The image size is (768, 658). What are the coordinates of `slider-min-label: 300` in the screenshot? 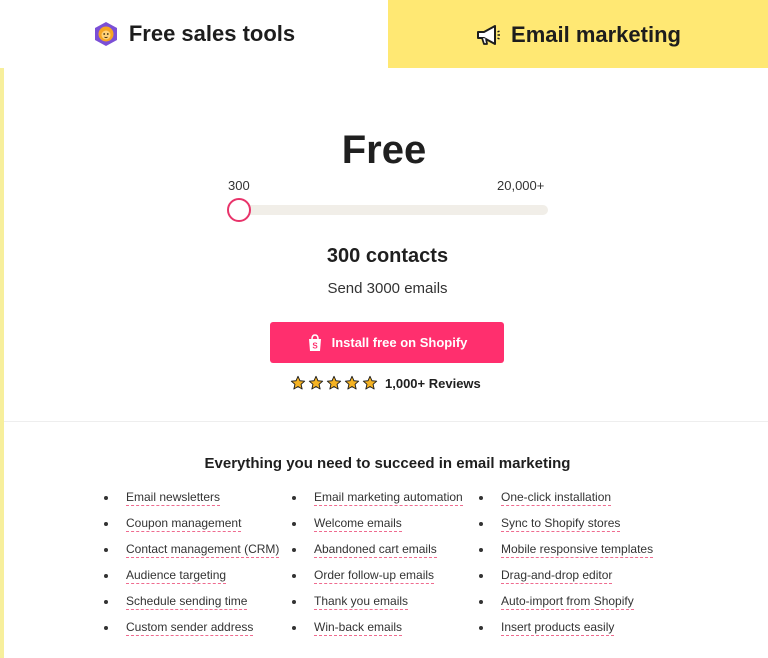 It's located at (239, 185).